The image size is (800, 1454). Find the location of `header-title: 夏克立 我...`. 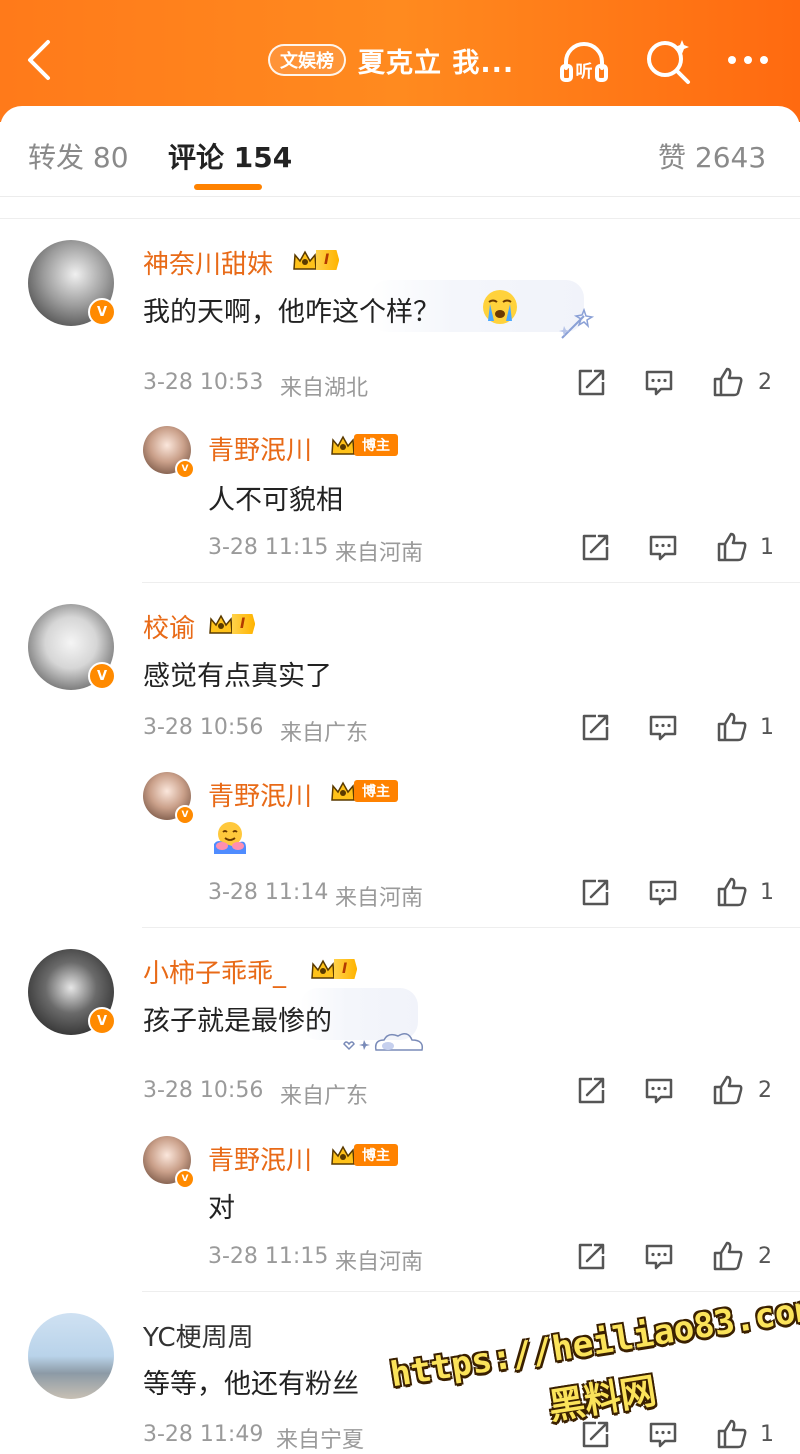

header-title: 夏克立 我... is located at coordinates (436, 63).